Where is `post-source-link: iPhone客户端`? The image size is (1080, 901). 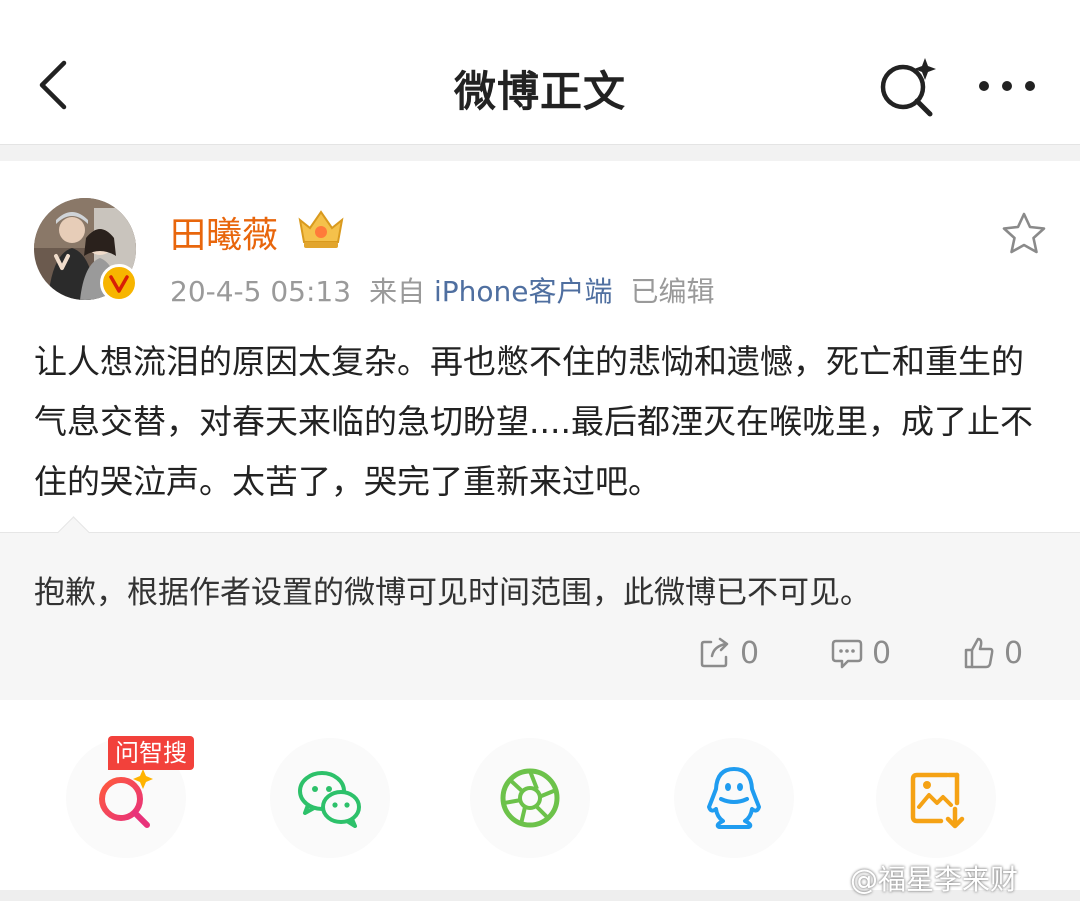
post-source-link: iPhone客户端 is located at coordinates (523, 291).